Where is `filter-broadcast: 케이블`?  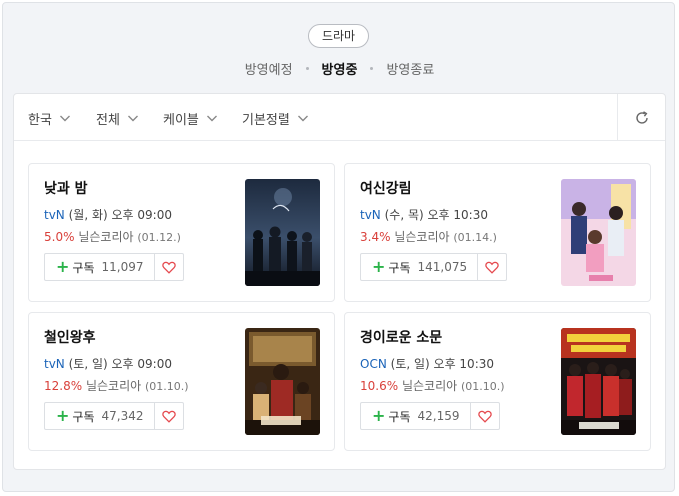 filter-broadcast: 케이블 is located at coordinates (190, 118).